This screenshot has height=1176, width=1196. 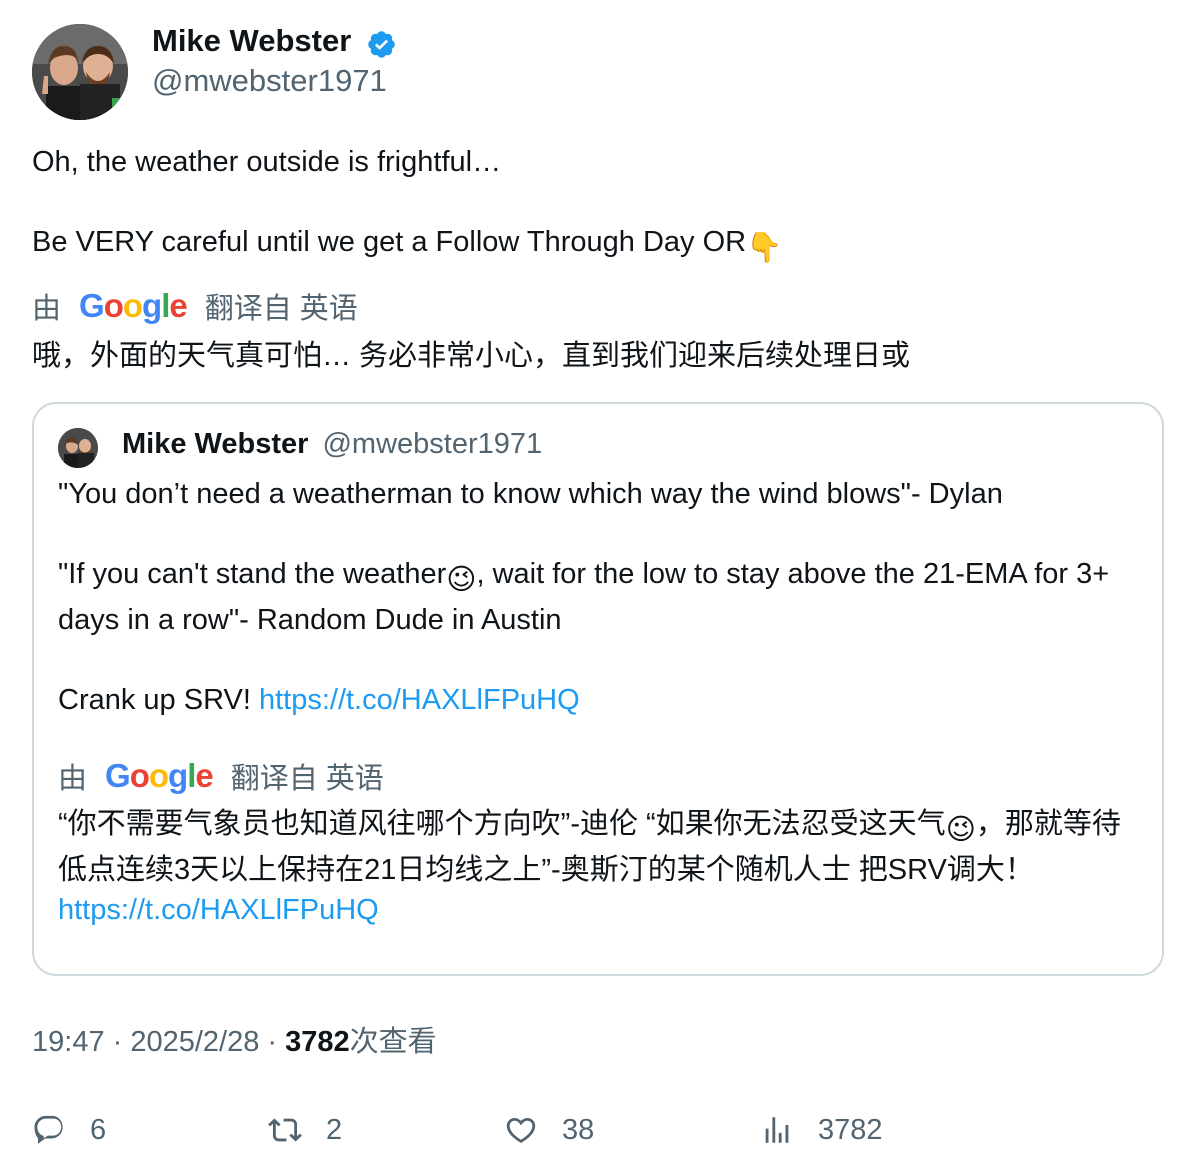 What do you see at coordinates (158, 700) in the screenshot?
I see `quoted-para-3: Crank up SRV!` at bounding box center [158, 700].